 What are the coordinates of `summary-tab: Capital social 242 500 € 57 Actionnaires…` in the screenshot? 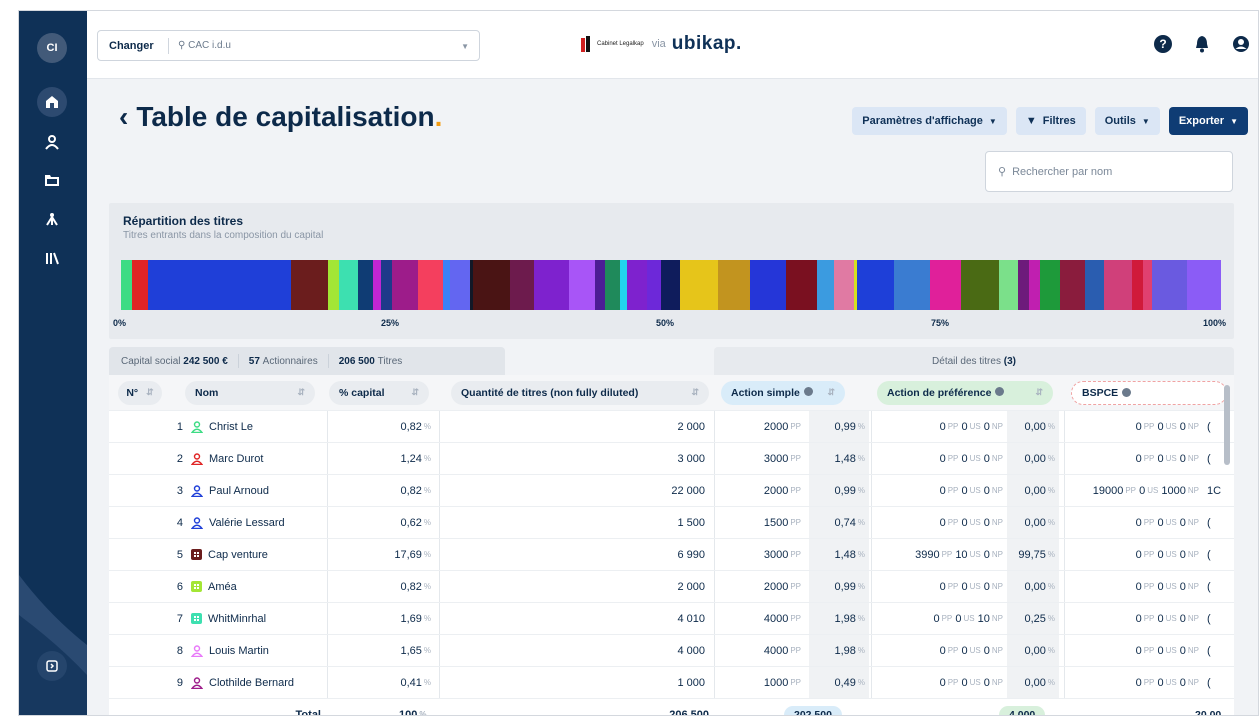 It's located at (307, 361).